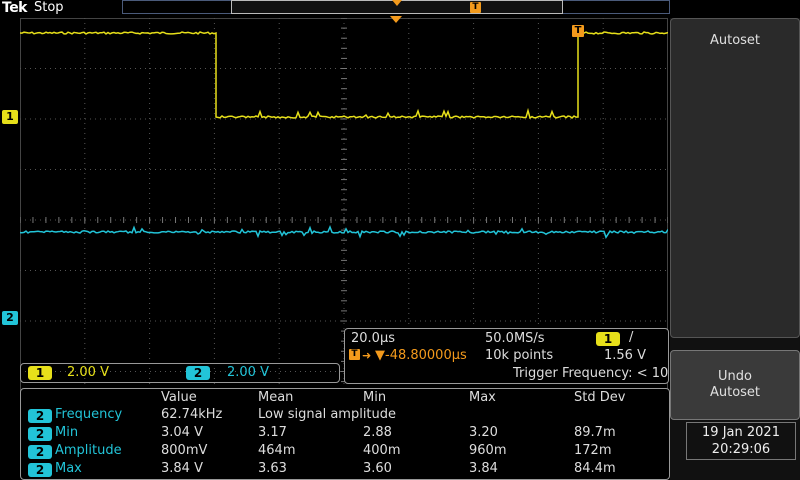 Image resolution: width=800 pixels, height=480 pixels. Describe the element at coordinates (327, 414) in the screenshot. I see `measurement-mean: Low signal amplitude` at that location.